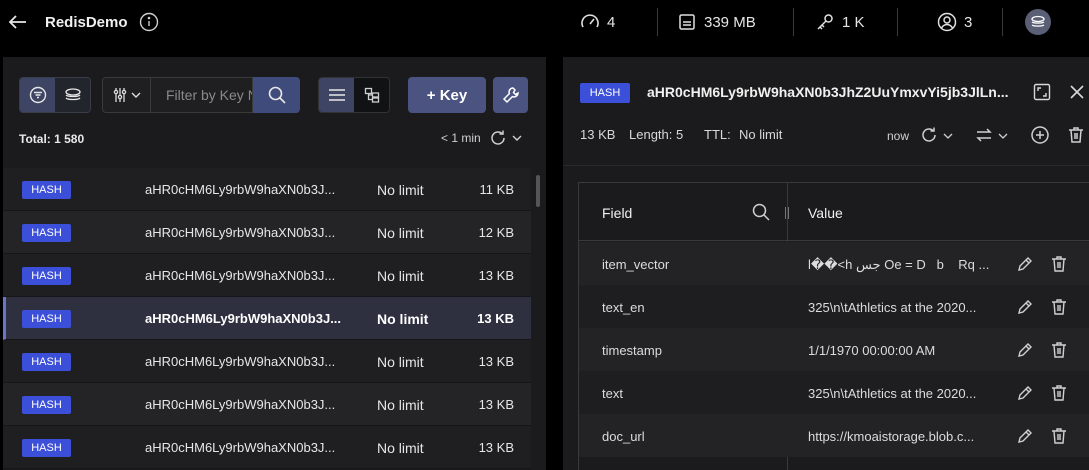  Describe the element at coordinates (18, 22) in the screenshot. I see `back-arrow-icon` at that location.